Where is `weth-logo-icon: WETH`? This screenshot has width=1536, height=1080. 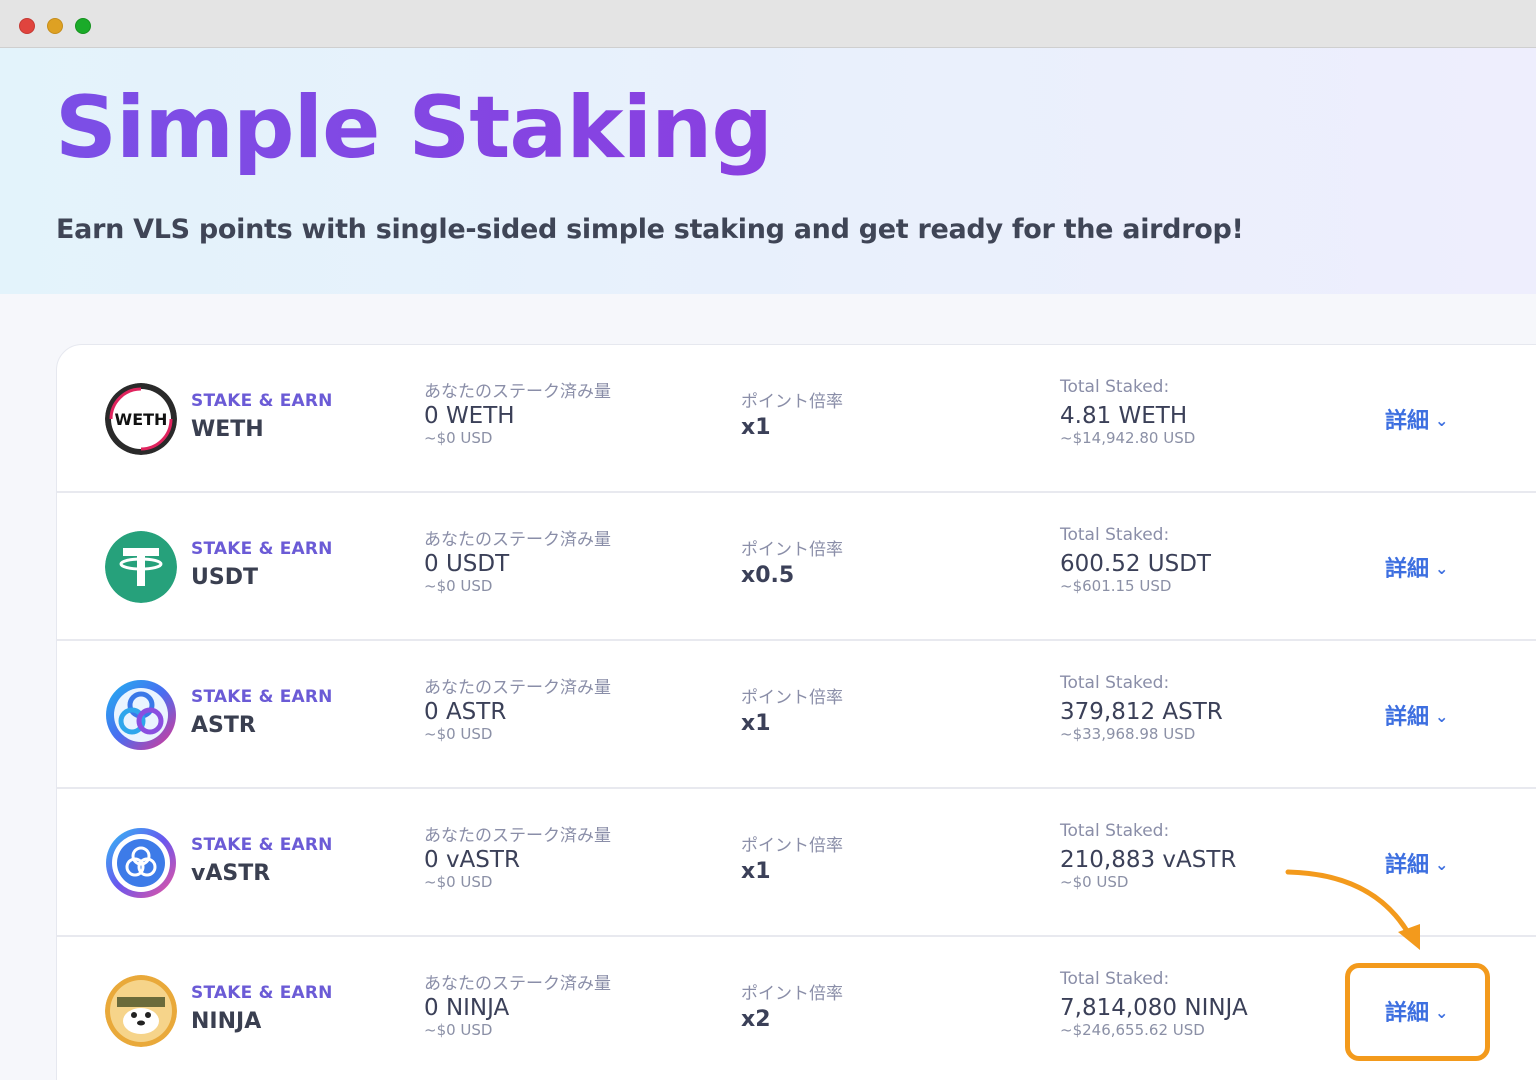 weth-logo-icon: WETH is located at coordinates (141, 419).